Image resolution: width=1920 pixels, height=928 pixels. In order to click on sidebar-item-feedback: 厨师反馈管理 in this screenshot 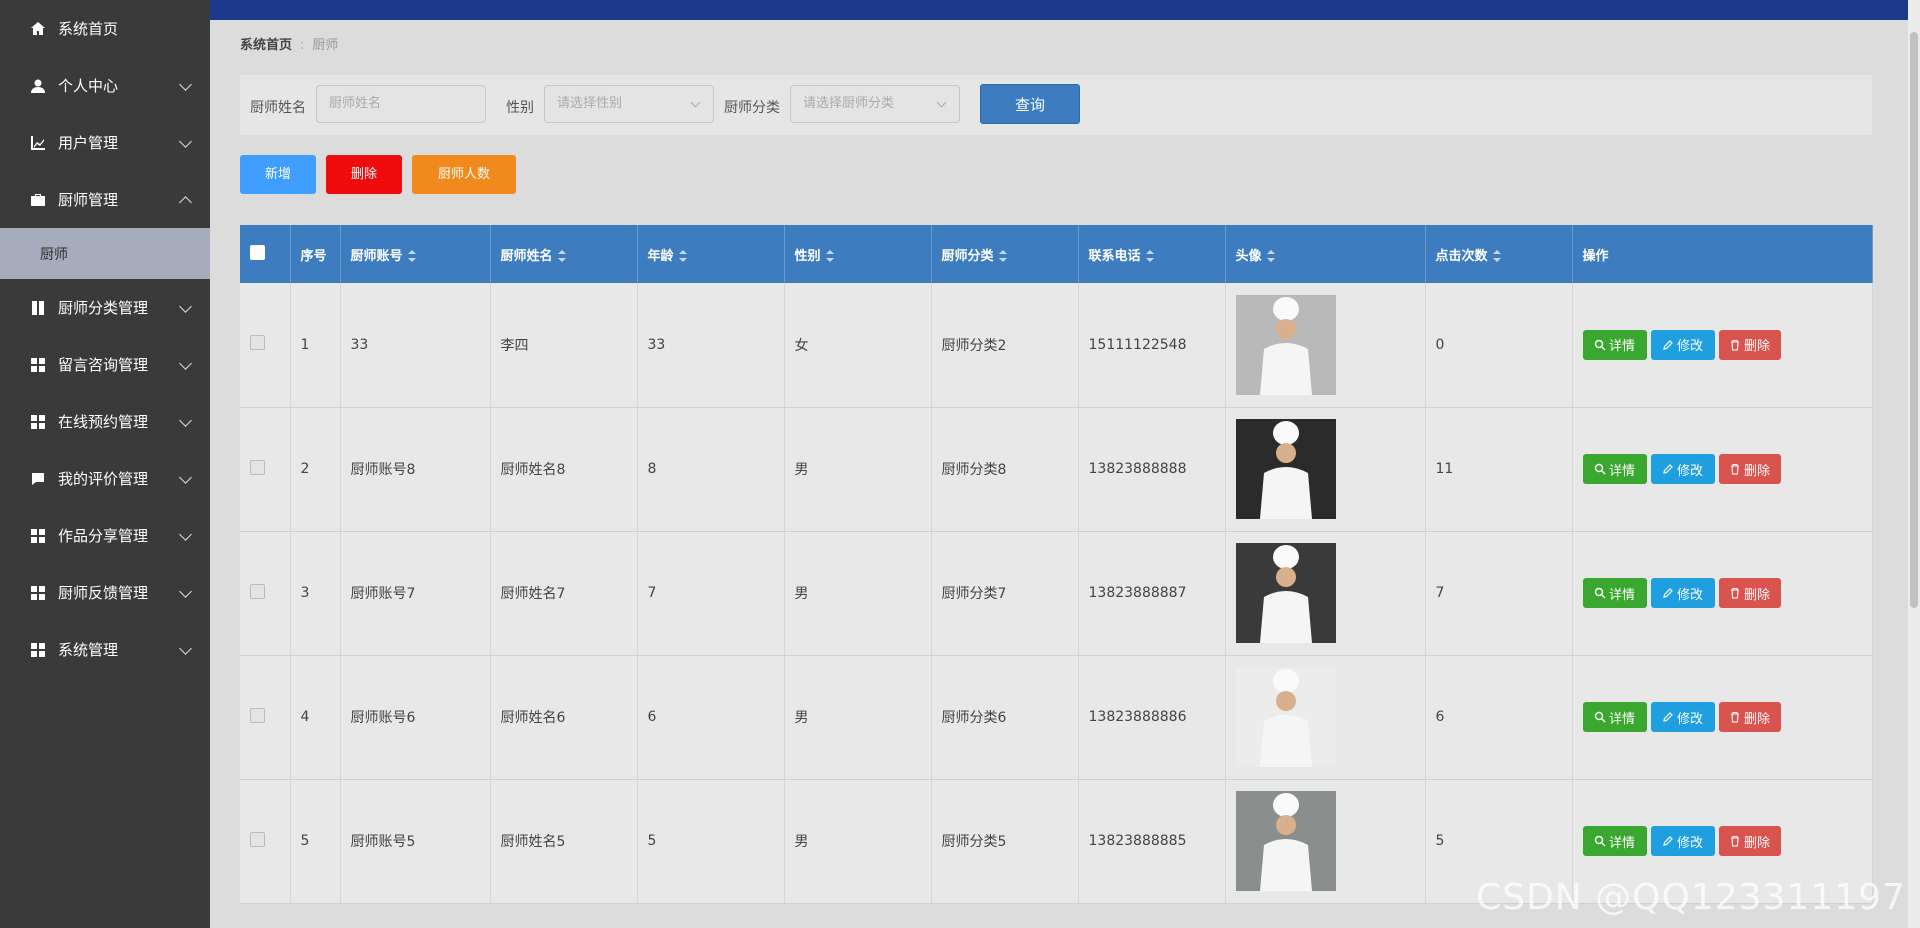, I will do `click(105, 592)`.